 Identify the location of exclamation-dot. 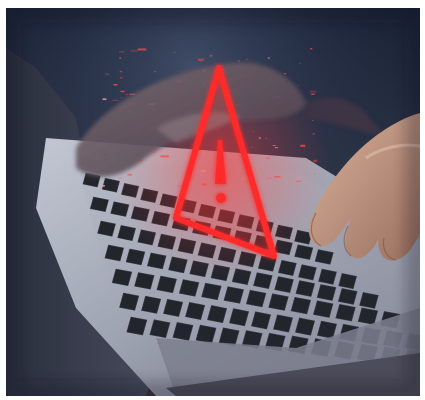
(221, 198).